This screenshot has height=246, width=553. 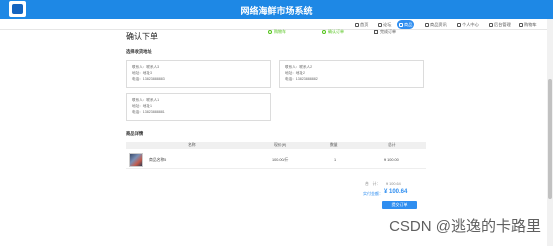 What do you see at coordinates (301, 79) in the screenshot?
I see `address-phone: 电话：13823888882` at bounding box center [301, 79].